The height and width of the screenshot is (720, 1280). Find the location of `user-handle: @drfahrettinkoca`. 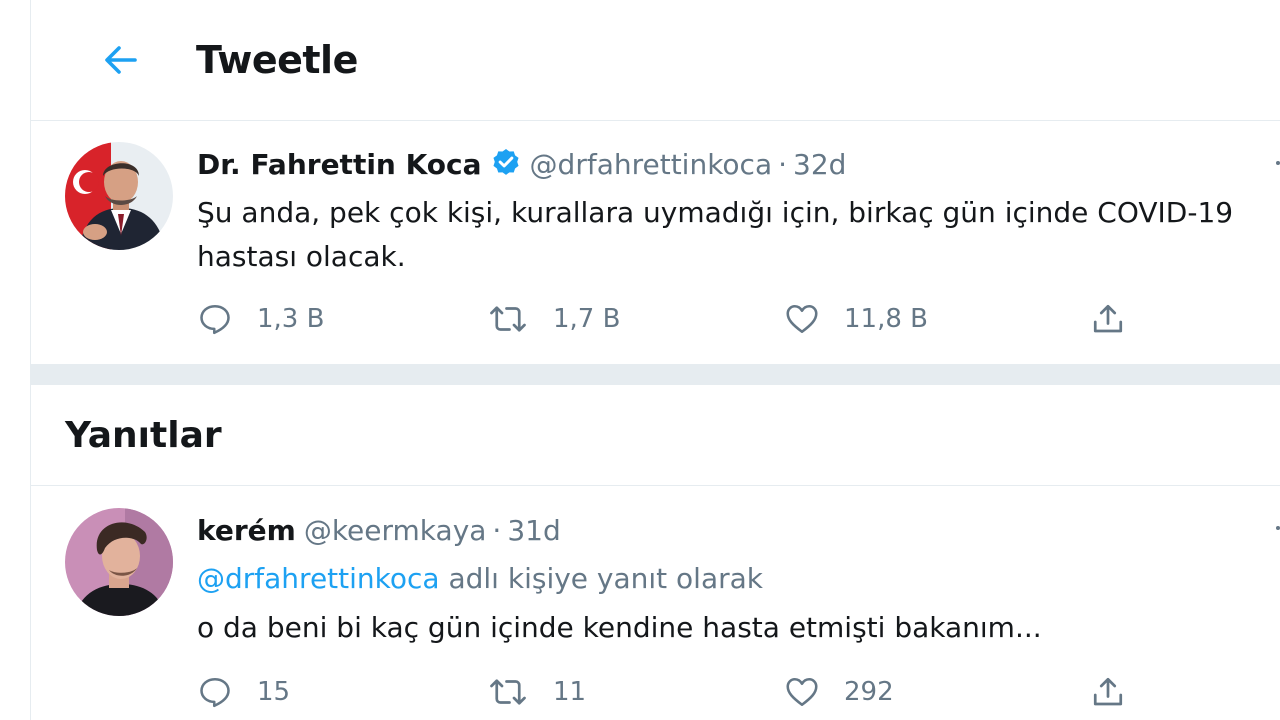

user-handle: @drfahrettinkoca is located at coordinates (651, 164).